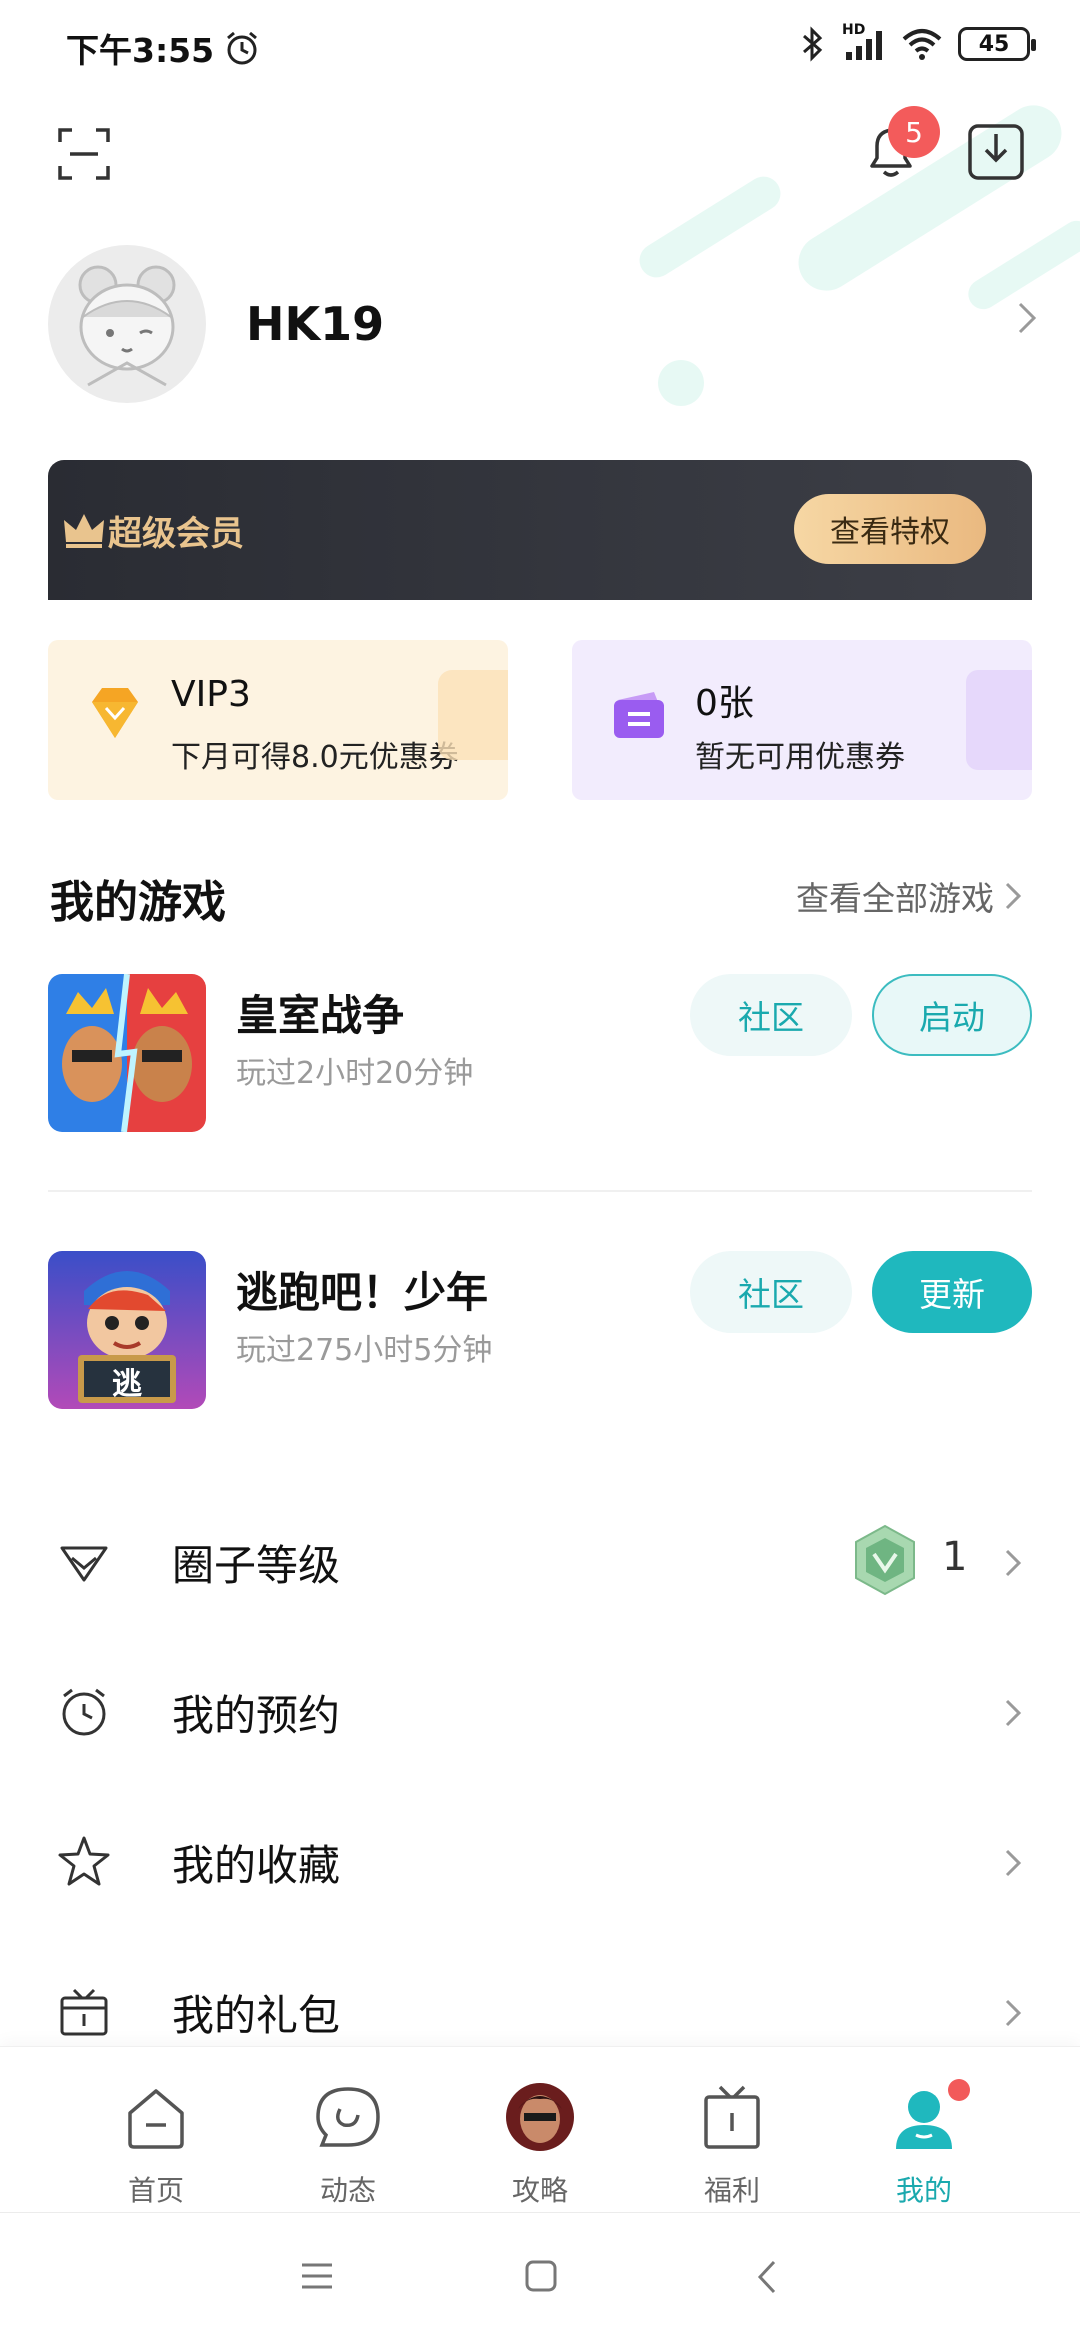 The height and width of the screenshot is (2340, 1080). I want to click on vip-level: VIP3, so click(211, 694).